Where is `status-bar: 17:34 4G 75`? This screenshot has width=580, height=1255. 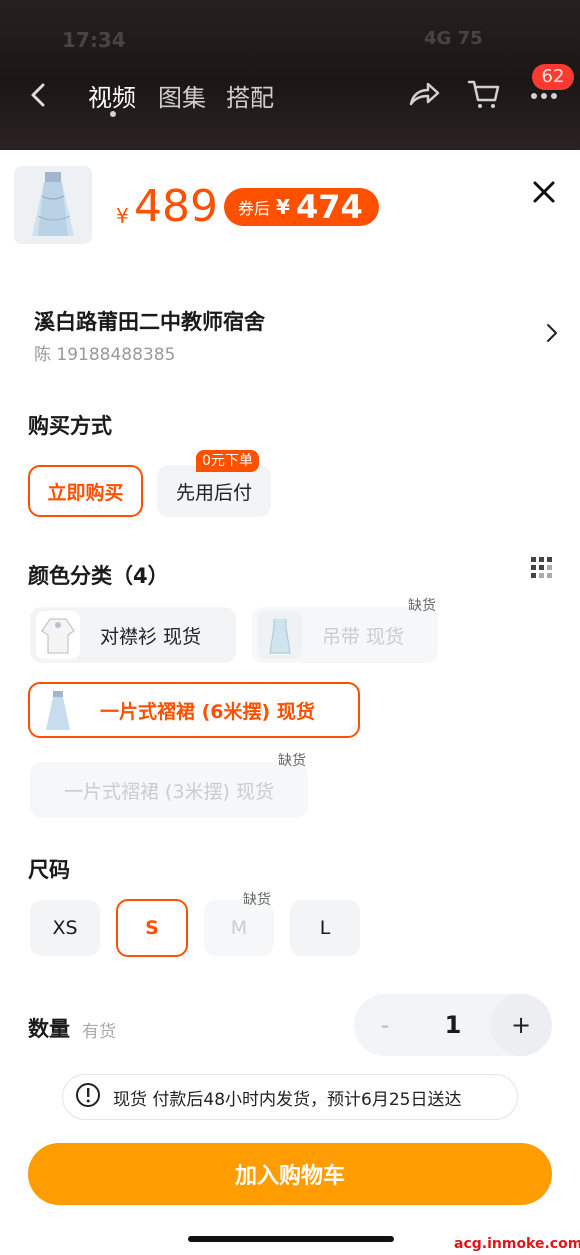 status-bar: 17:34 4G 75 is located at coordinates (290, 30).